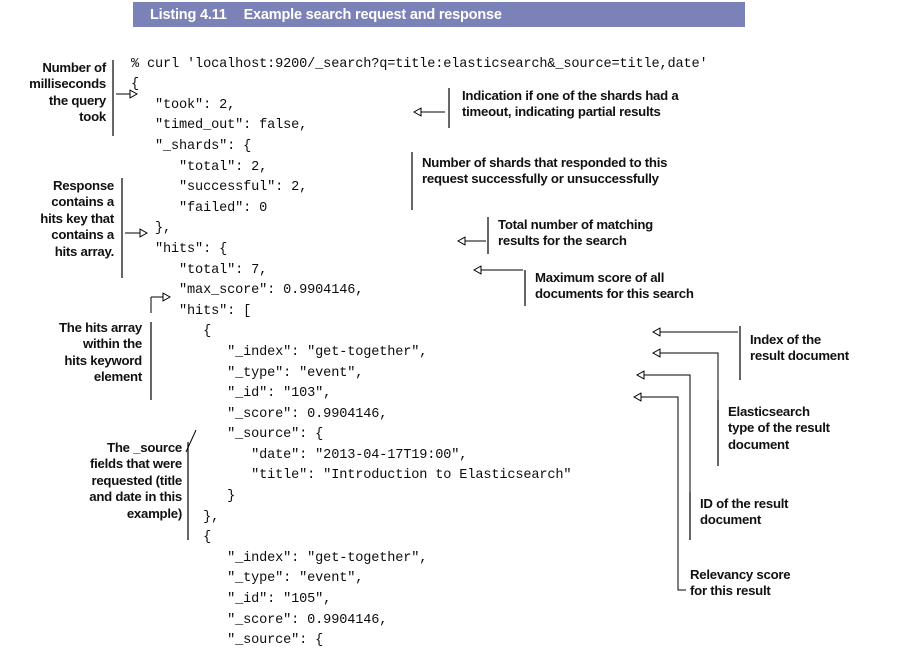  What do you see at coordinates (799, 348) in the screenshot?
I see `annotation-index: Index of the result document` at bounding box center [799, 348].